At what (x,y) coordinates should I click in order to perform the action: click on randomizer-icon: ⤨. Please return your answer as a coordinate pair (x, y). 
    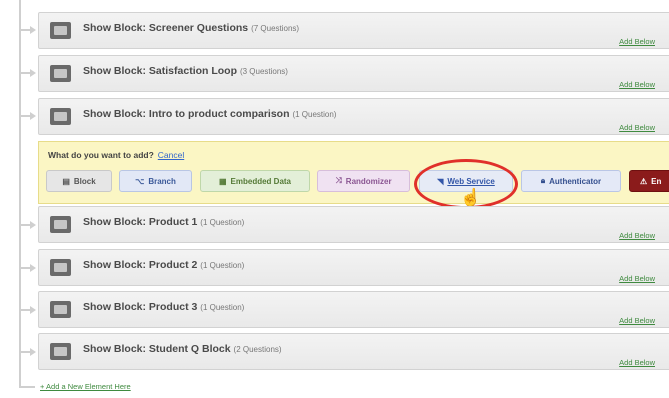
    Looking at the image, I should click on (338, 180).